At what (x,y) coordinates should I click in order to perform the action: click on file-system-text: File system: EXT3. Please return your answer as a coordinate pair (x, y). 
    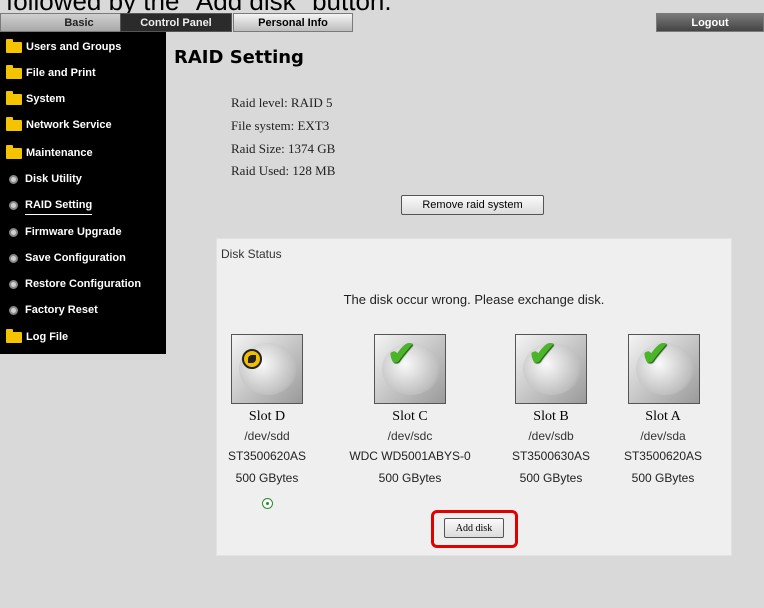
    Looking at the image, I should click on (280, 125).